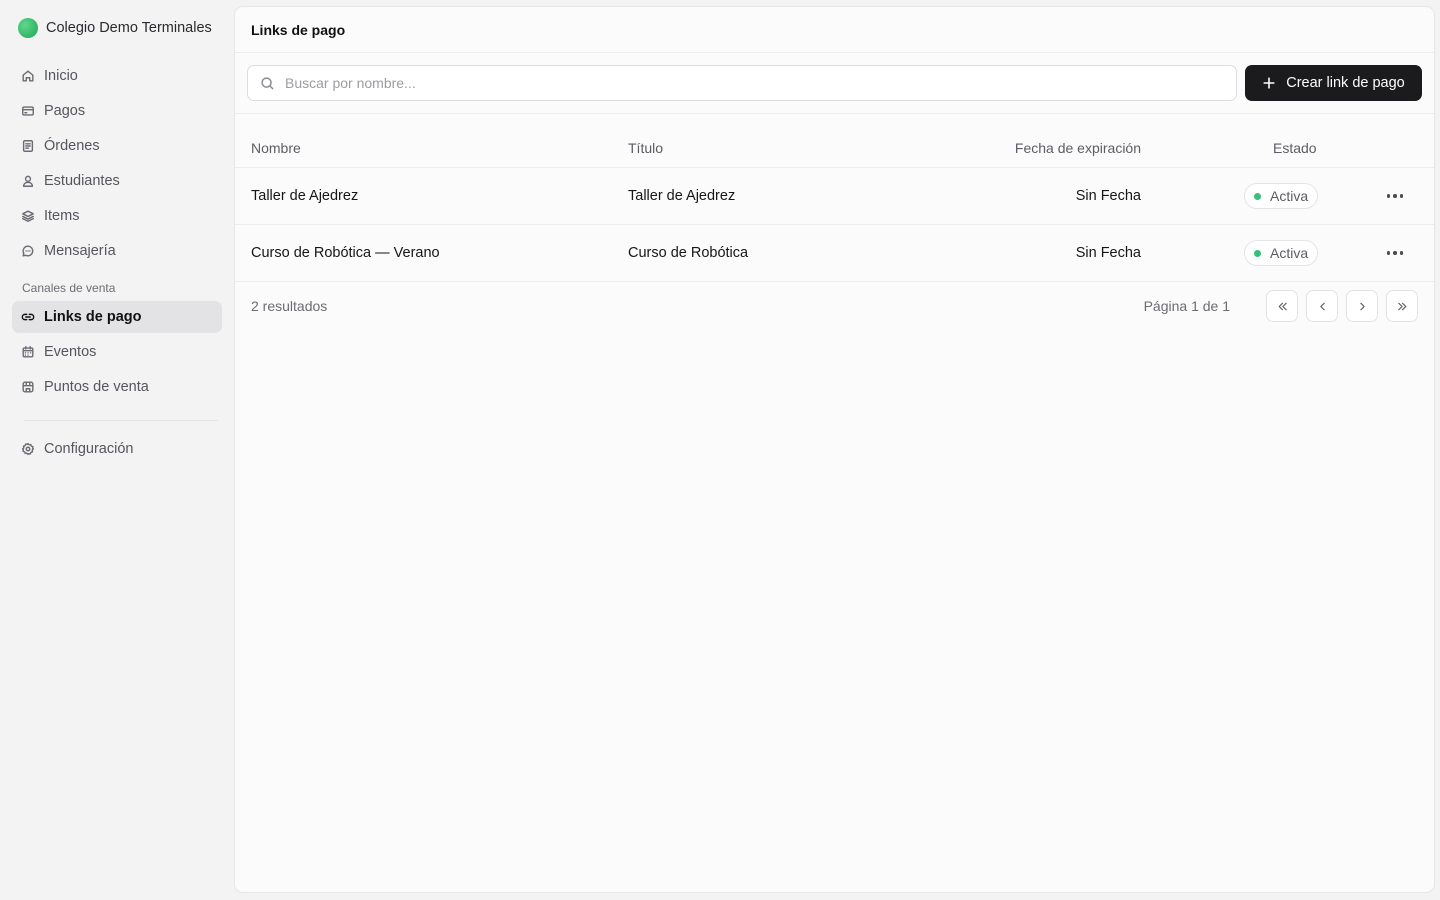 This screenshot has height=900, width=1440. Describe the element at coordinates (28, 76) in the screenshot. I see `home-icon` at that location.